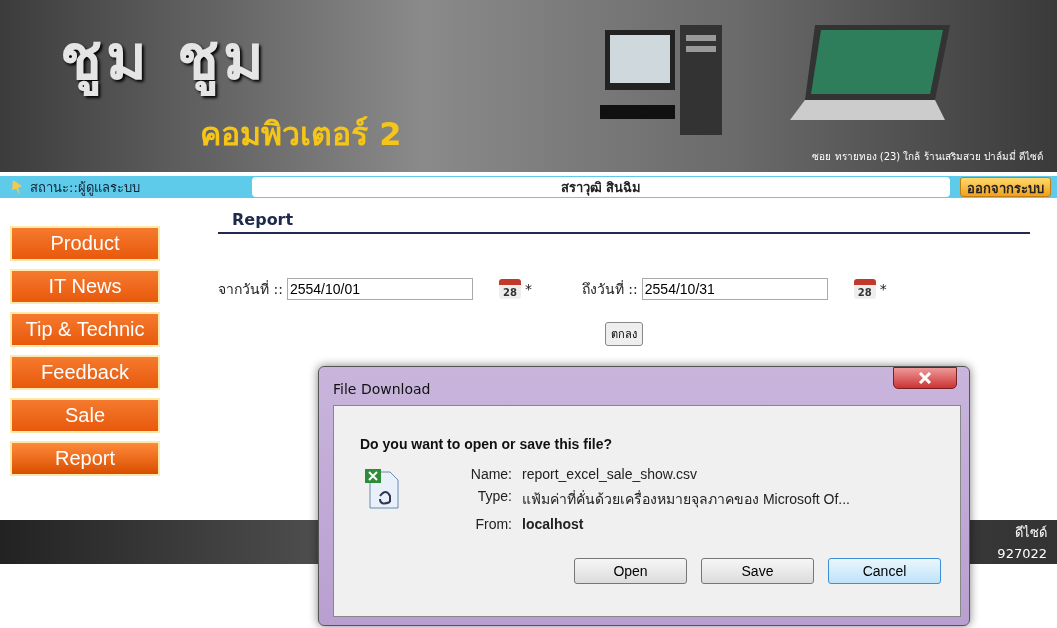 The width and height of the screenshot is (1057, 628). What do you see at coordinates (1031, 533) in the screenshot?
I see `footer-text: ดีไซด์` at bounding box center [1031, 533].